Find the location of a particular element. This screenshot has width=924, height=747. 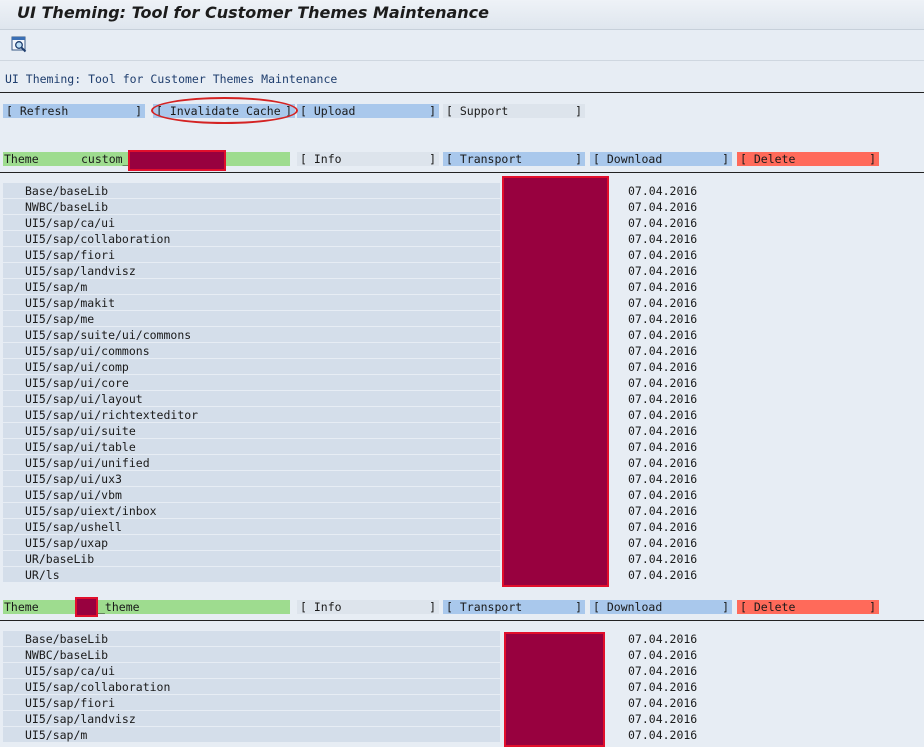

search-display-icon is located at coordinates (19, 44).